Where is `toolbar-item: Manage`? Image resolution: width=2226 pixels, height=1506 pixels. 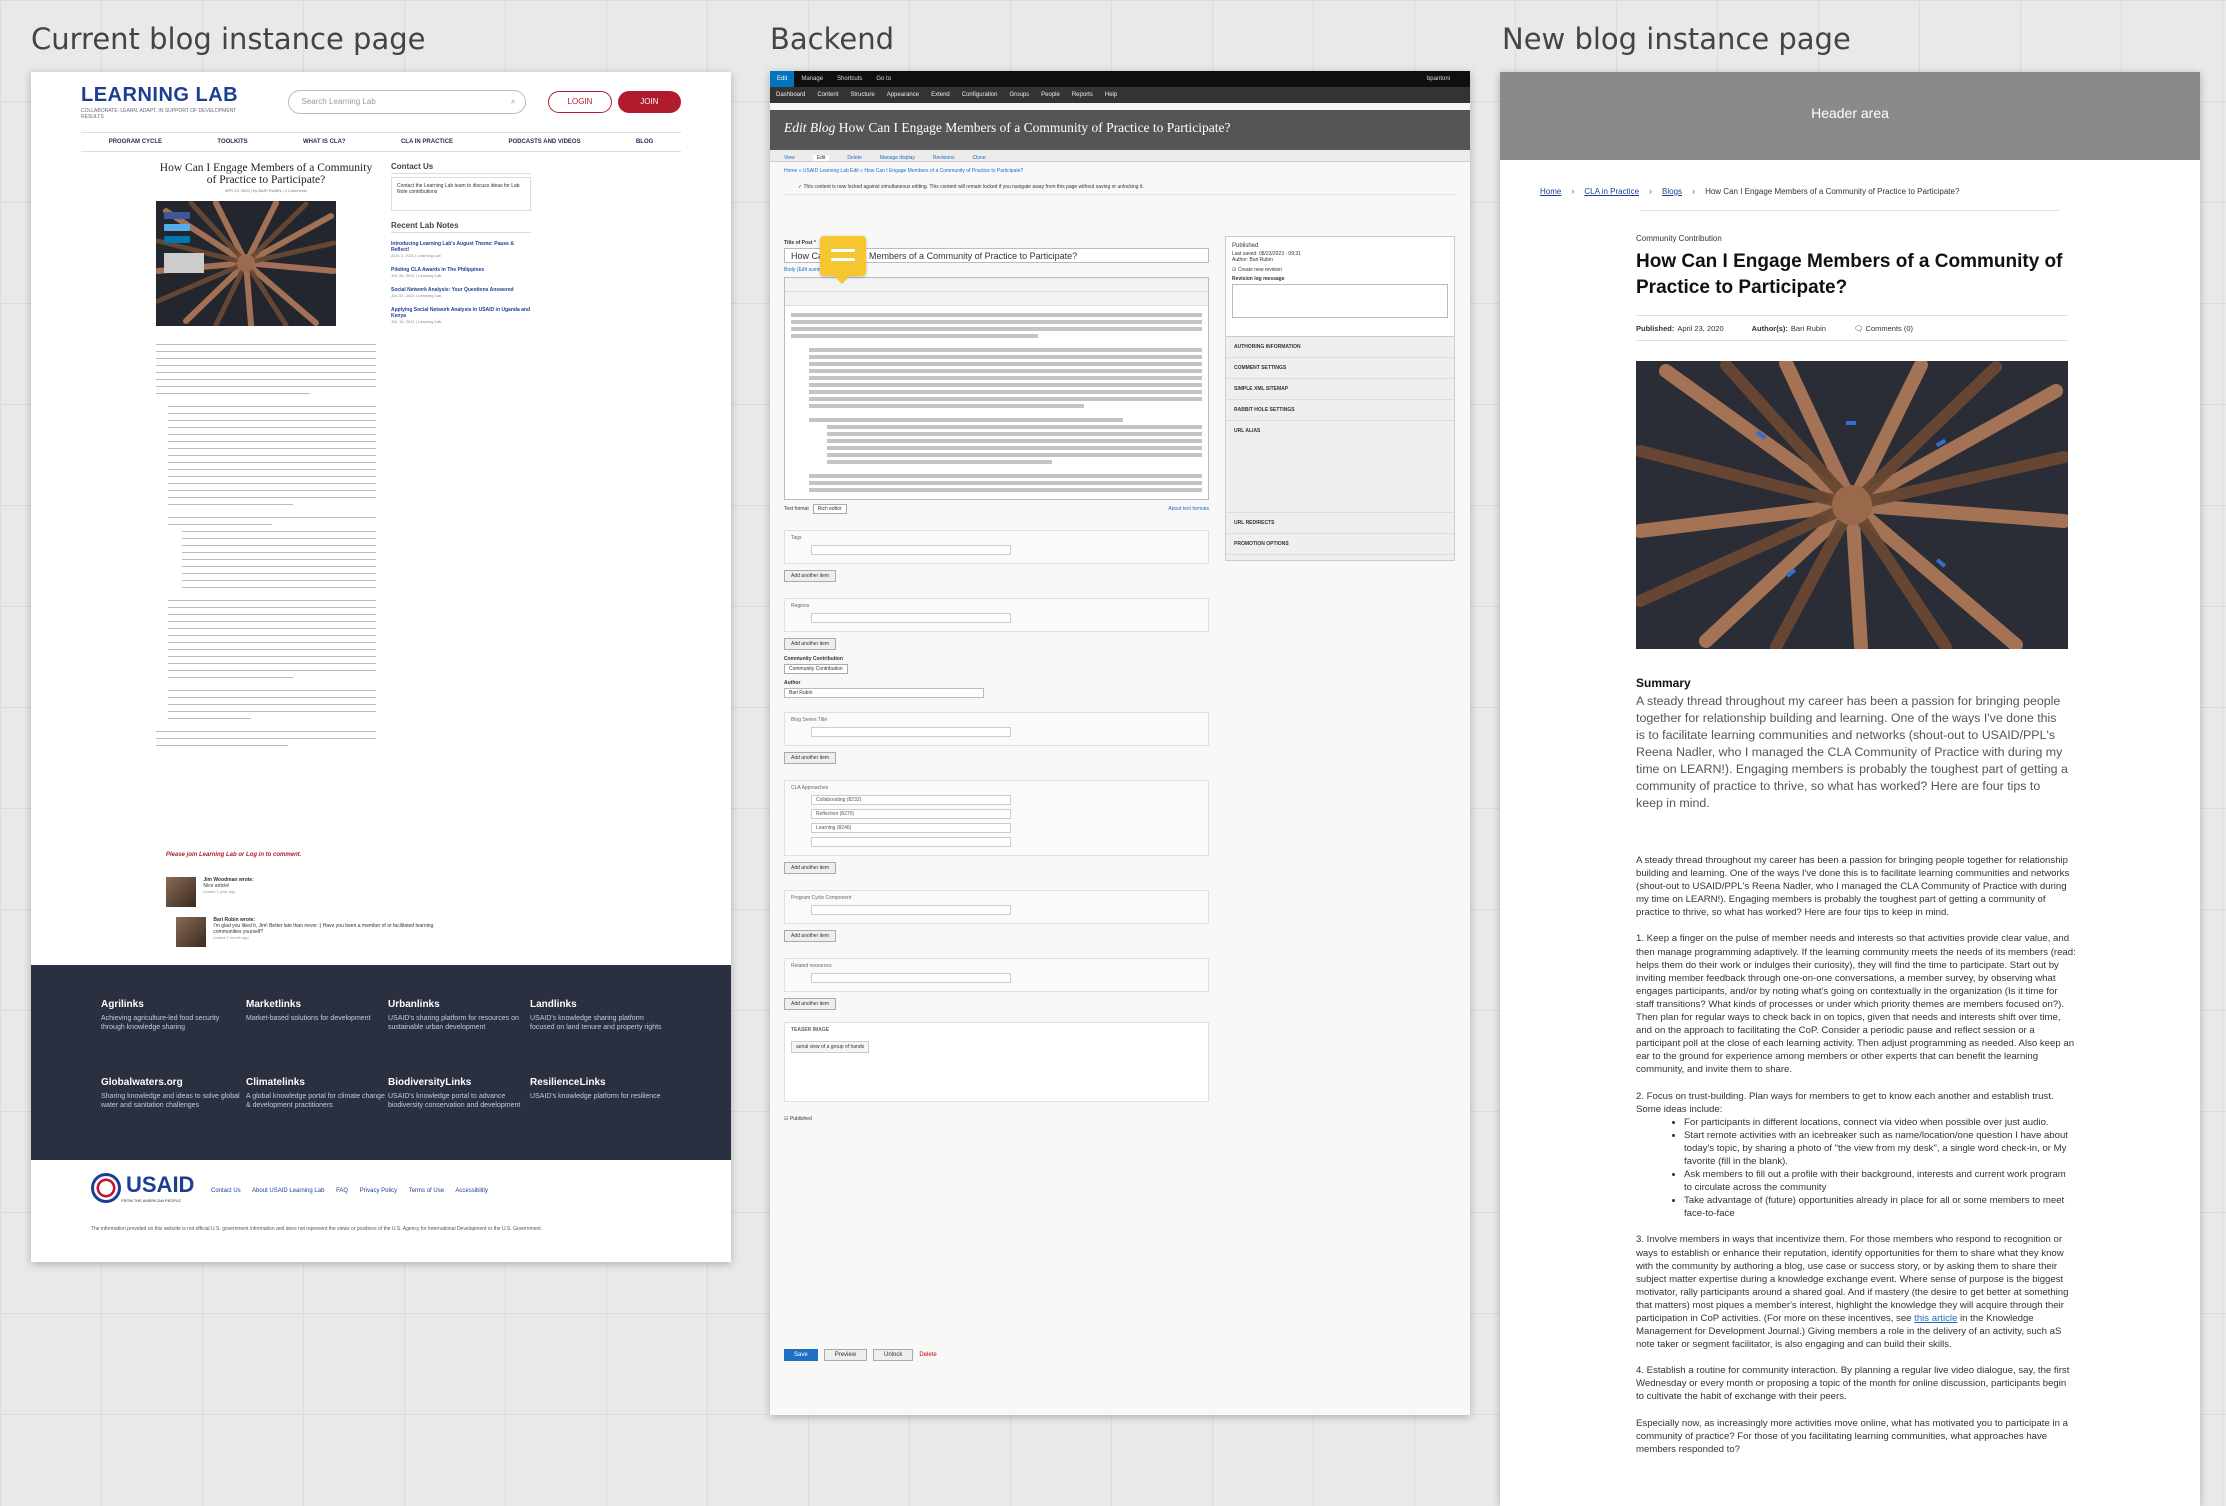
toolbar-item: Manage is located at coordinates (812, 79).